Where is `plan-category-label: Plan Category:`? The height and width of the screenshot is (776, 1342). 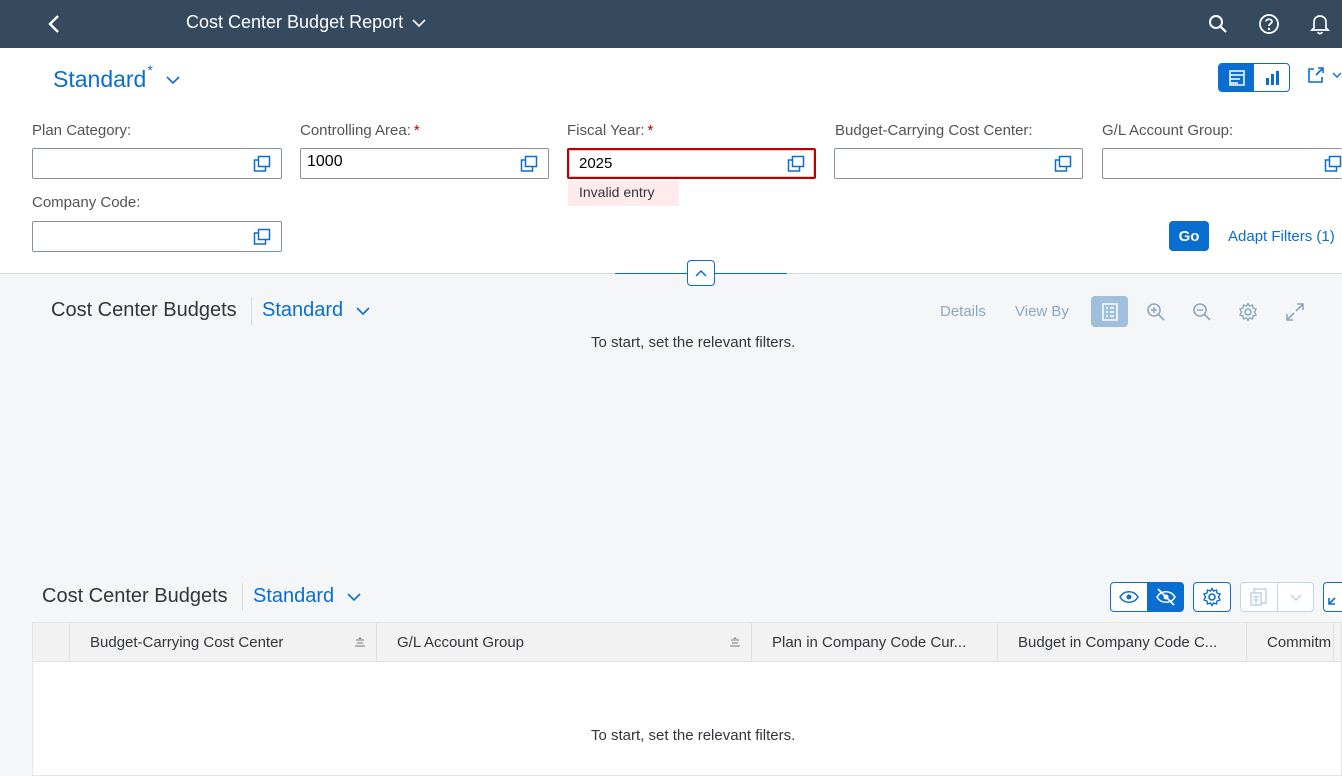 plan-category-label: Plan Category: is located at coordinates (82, 130).